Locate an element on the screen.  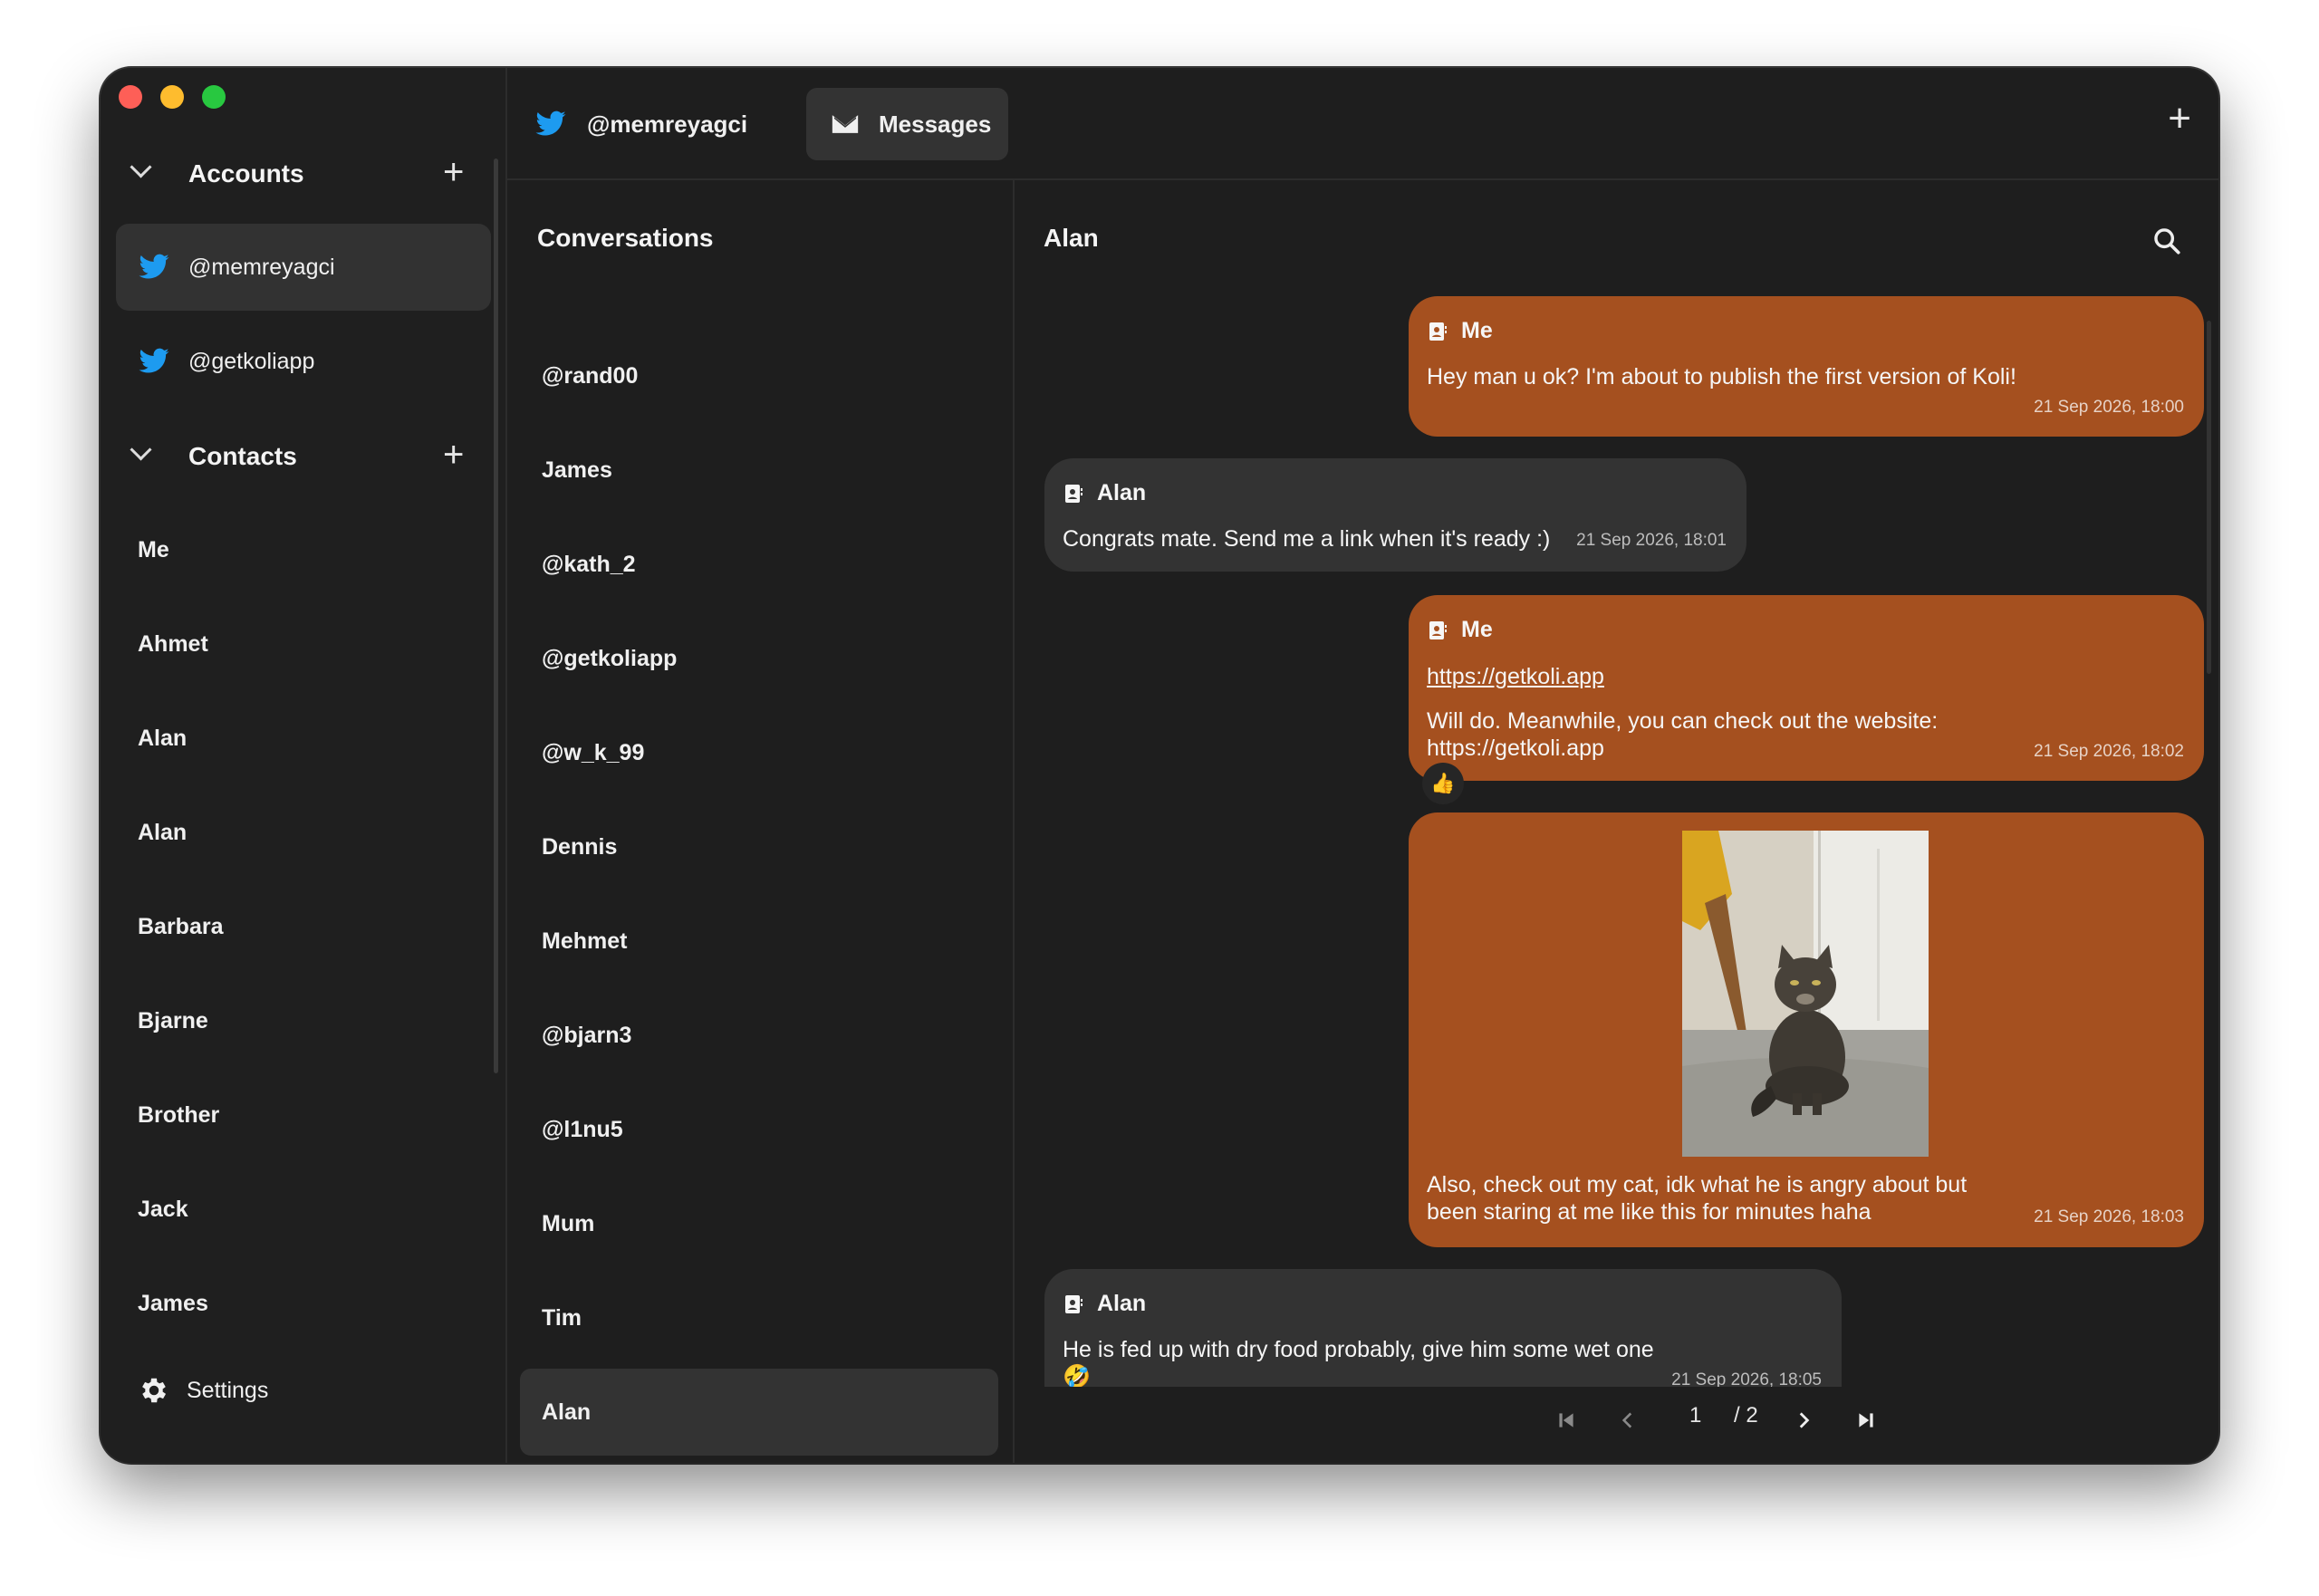
message-timestamp: 21 Sep 2026, 18:01 is located at coordinates (1651, 540).